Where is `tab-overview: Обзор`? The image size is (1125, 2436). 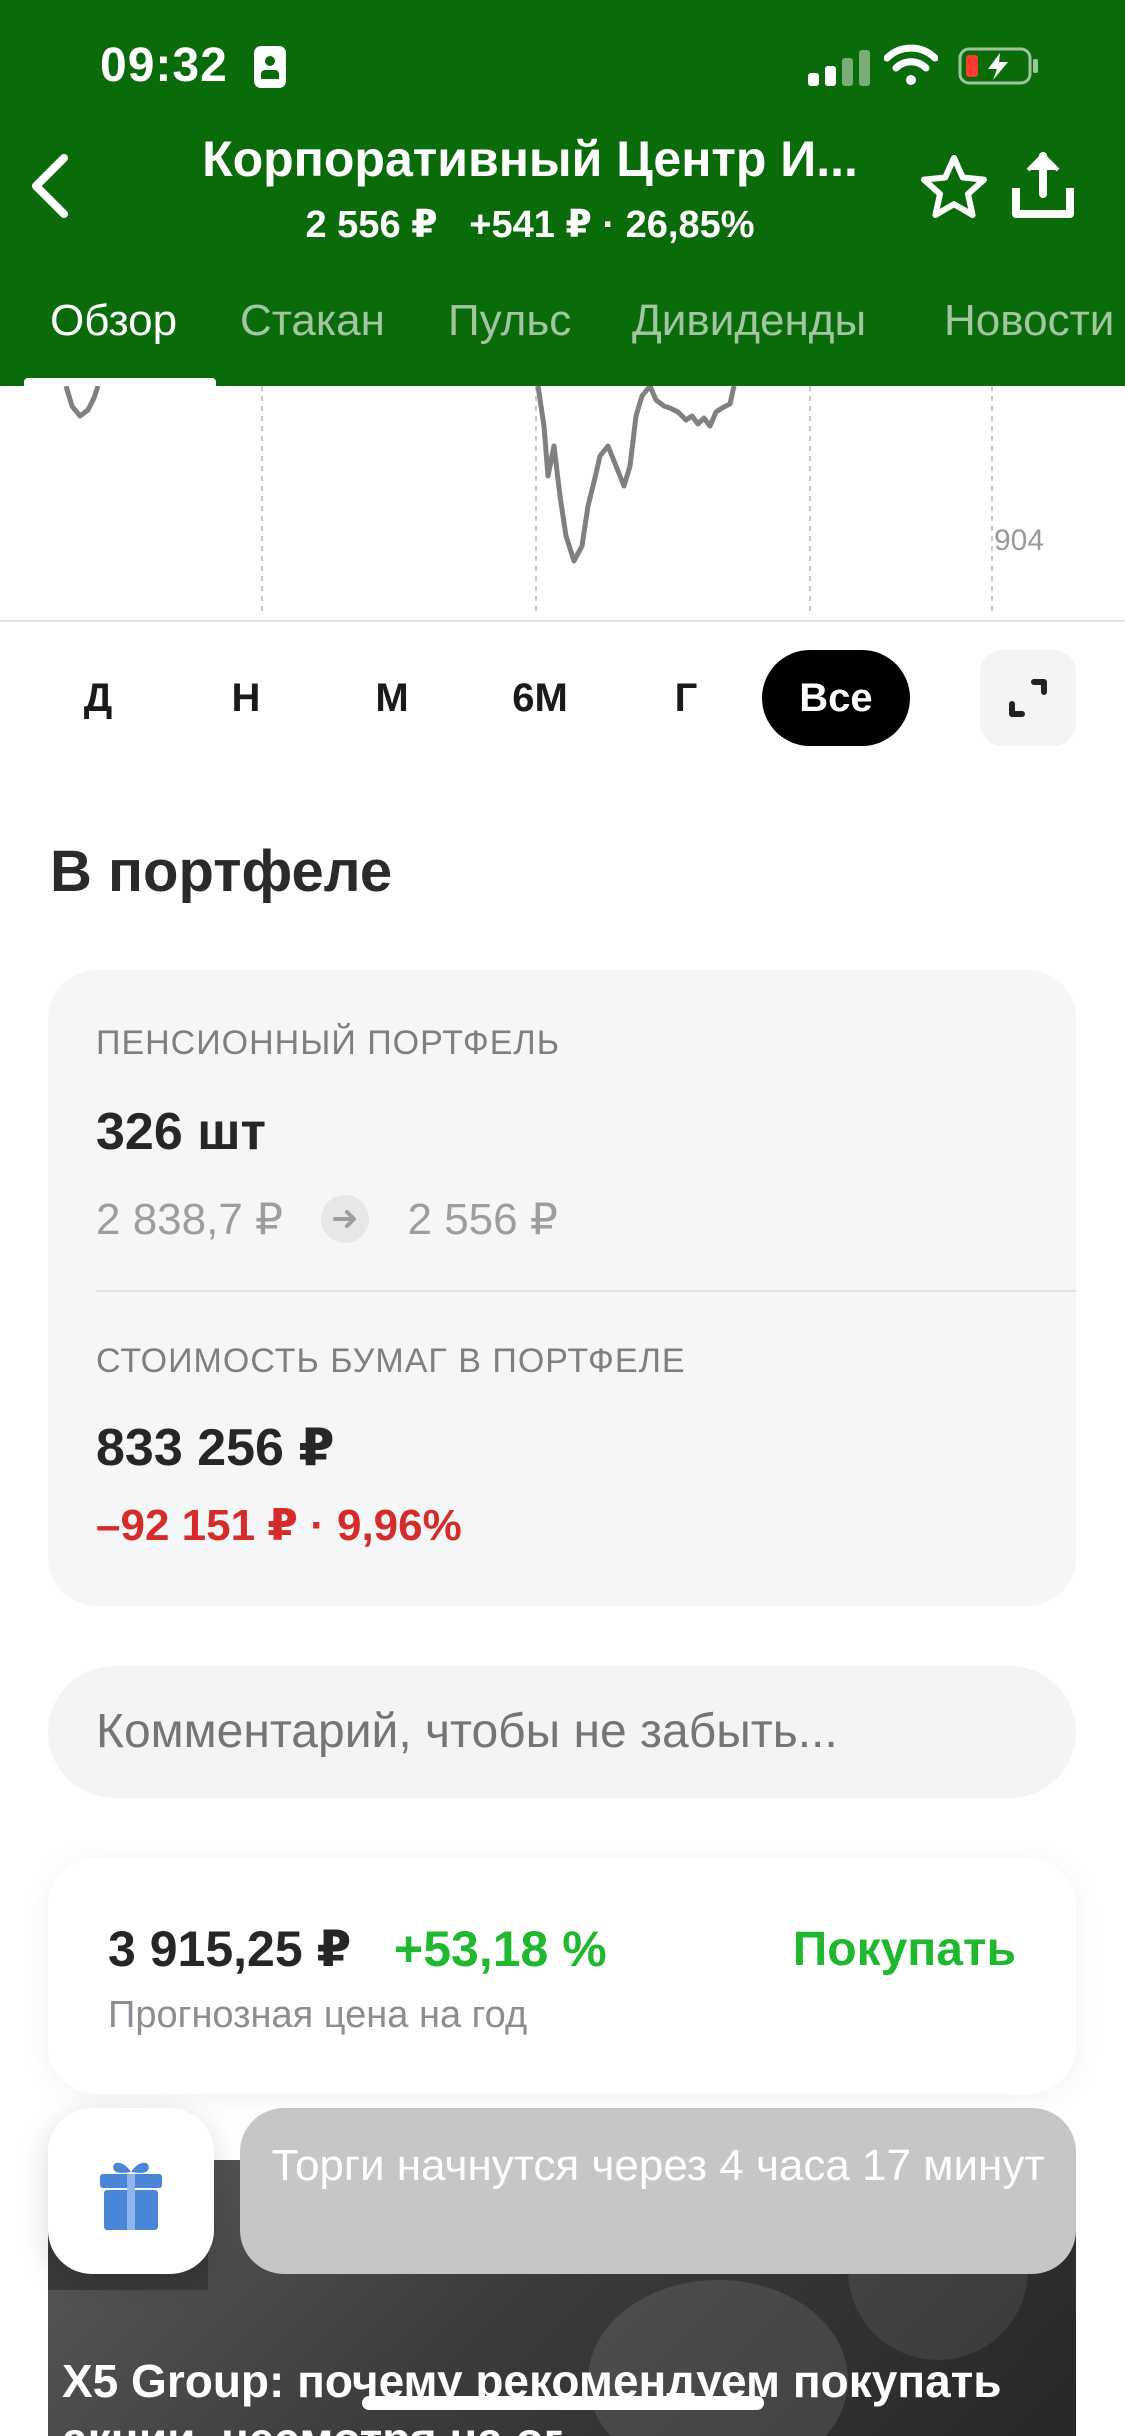
tab-overview: Обзор is located at coordinates (113, 321).